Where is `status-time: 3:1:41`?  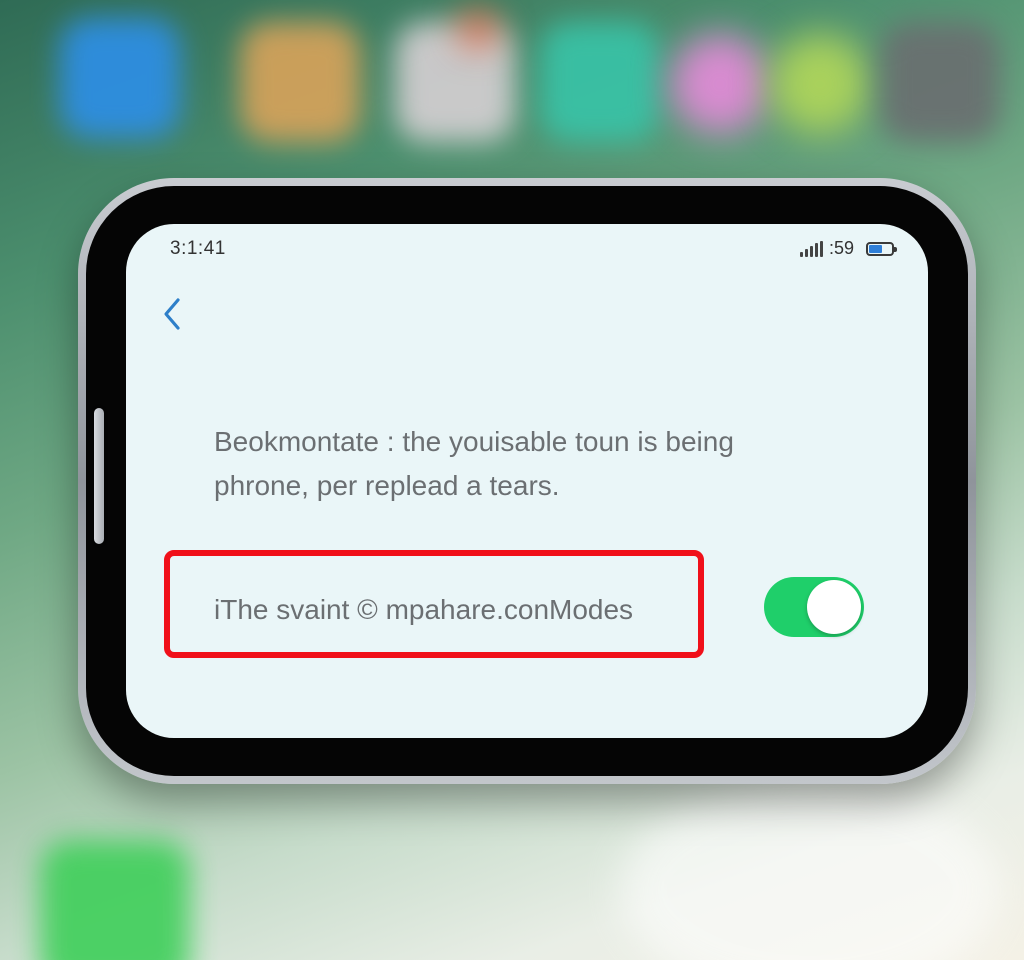
status-time: 3:1:41 is located at coordinates (198, 248).